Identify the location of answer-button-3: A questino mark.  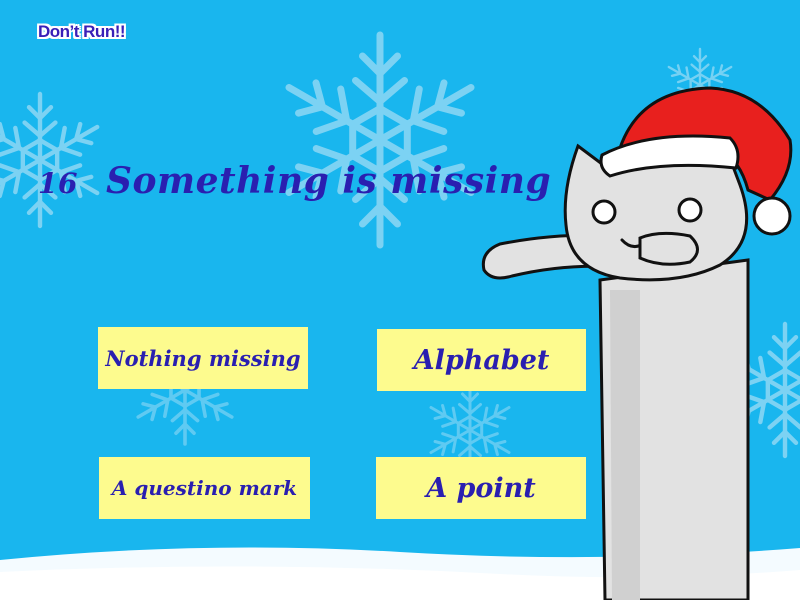
(204, 488).